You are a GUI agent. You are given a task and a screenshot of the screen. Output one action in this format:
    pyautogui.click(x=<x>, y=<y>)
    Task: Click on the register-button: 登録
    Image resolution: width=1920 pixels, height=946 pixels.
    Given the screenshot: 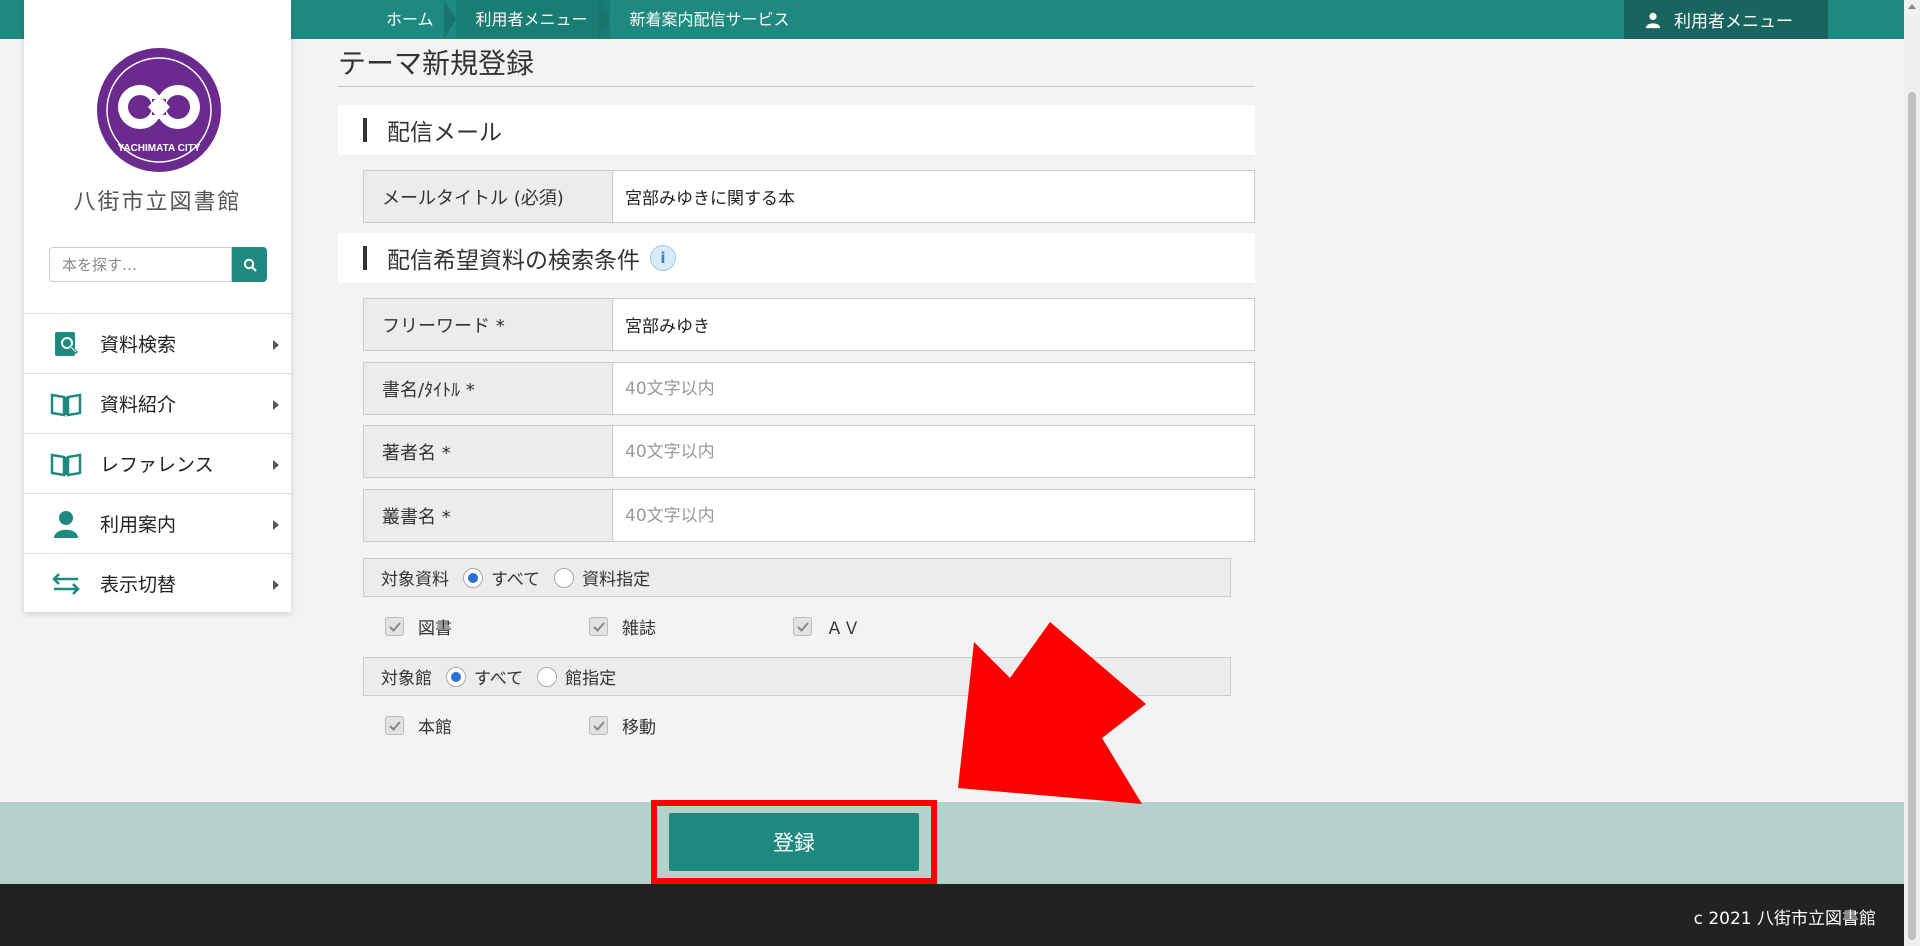 What is the action you would take?
    pyautogui.click(x=794, y=842)
    